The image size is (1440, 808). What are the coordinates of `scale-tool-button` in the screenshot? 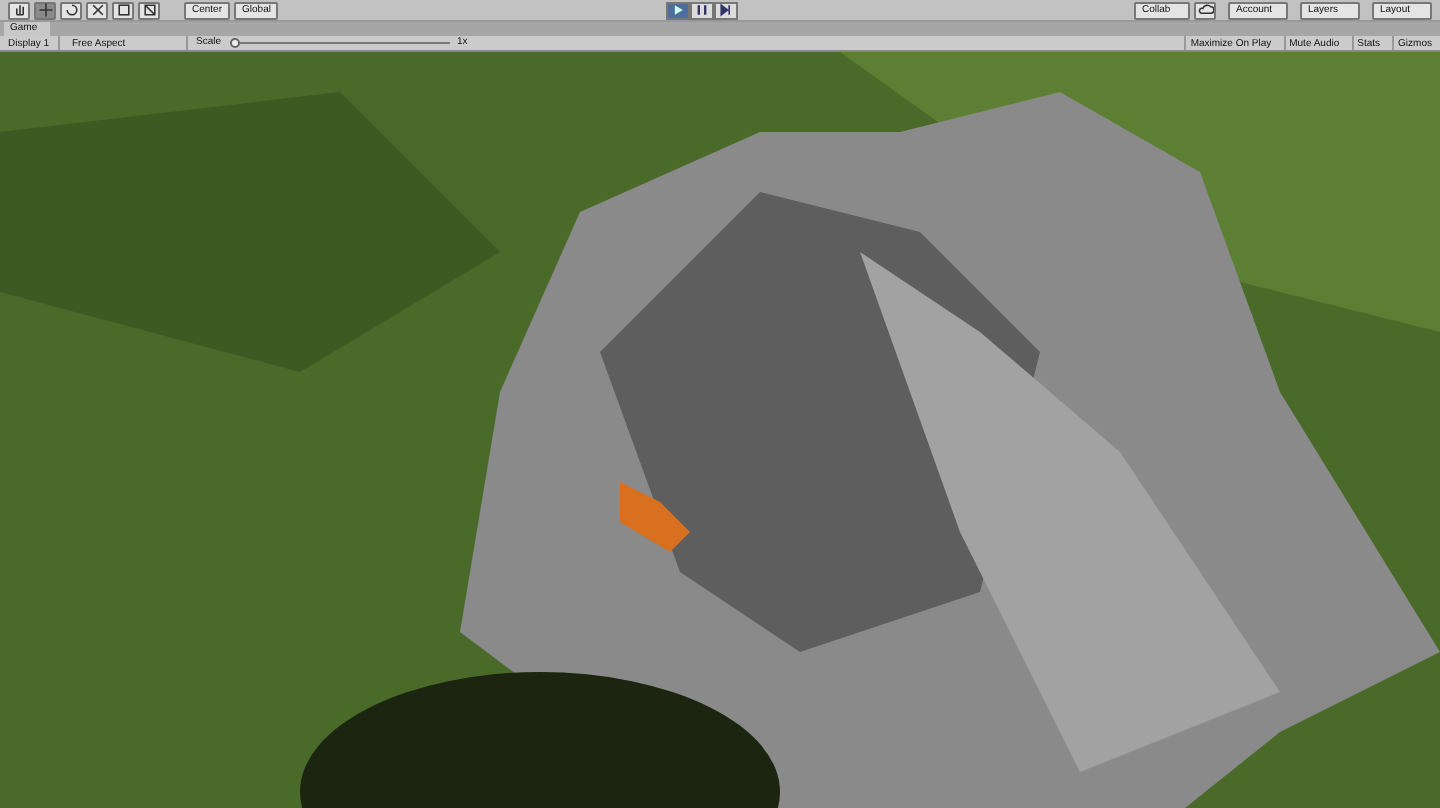 It's located at (97, 10).